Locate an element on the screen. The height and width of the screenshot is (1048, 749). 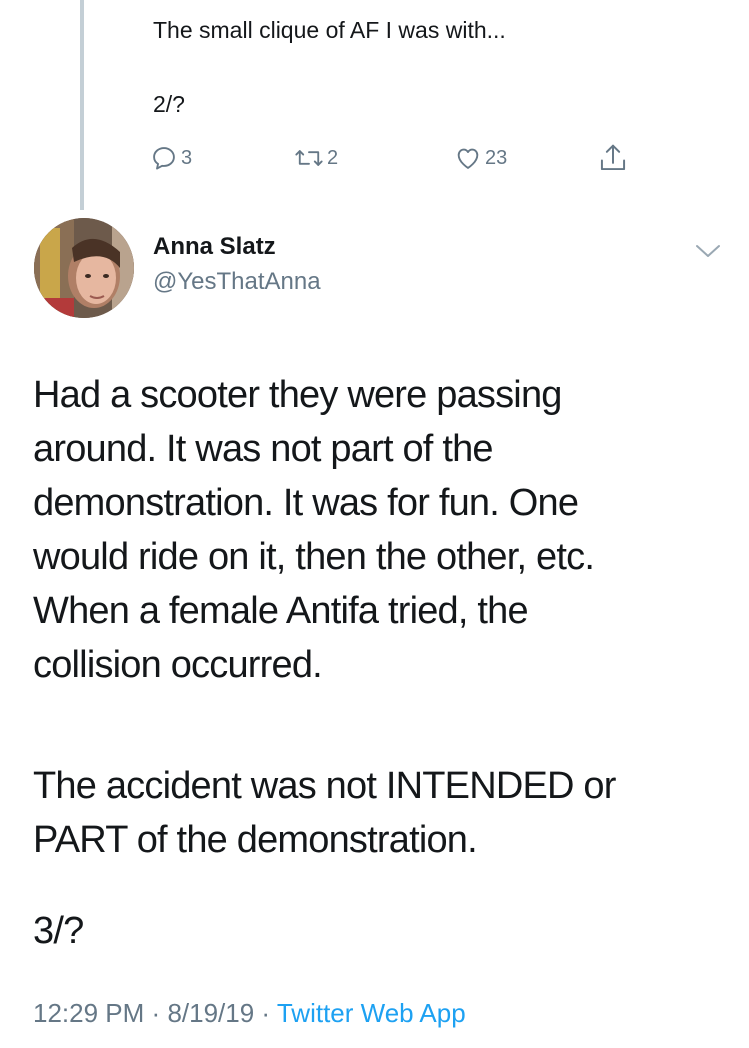
previous-tweet-actions: 3 2 23 is located at coordinates (395, 158).